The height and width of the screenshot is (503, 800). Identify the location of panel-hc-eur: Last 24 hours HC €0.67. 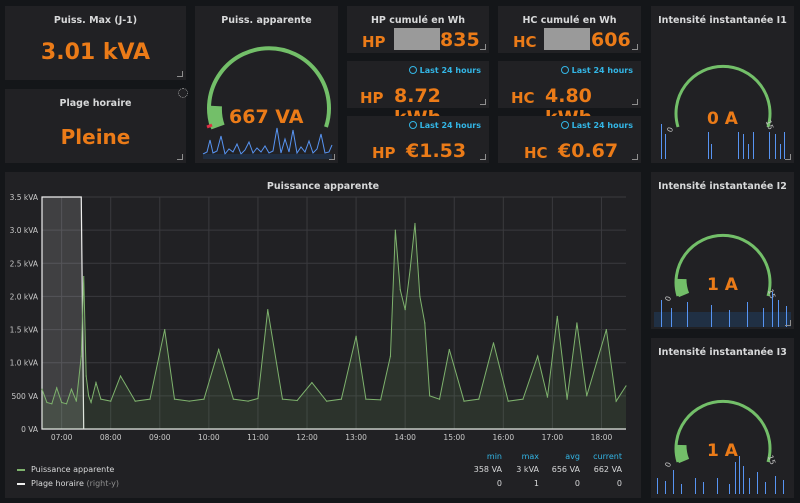
(569, 139).